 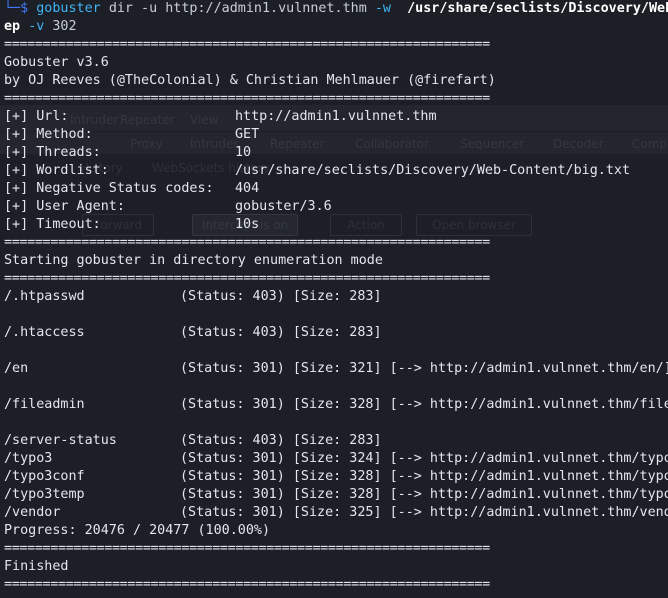 I want to click on result-size: [Size: 325], so click(x=337, y=512).